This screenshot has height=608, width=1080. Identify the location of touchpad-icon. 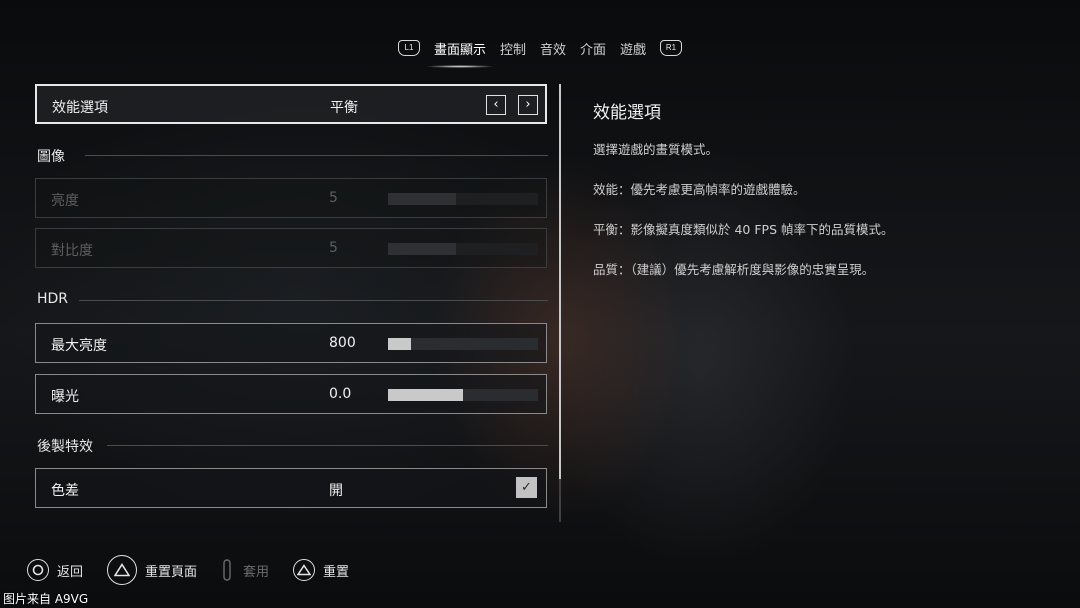
(227, 570).